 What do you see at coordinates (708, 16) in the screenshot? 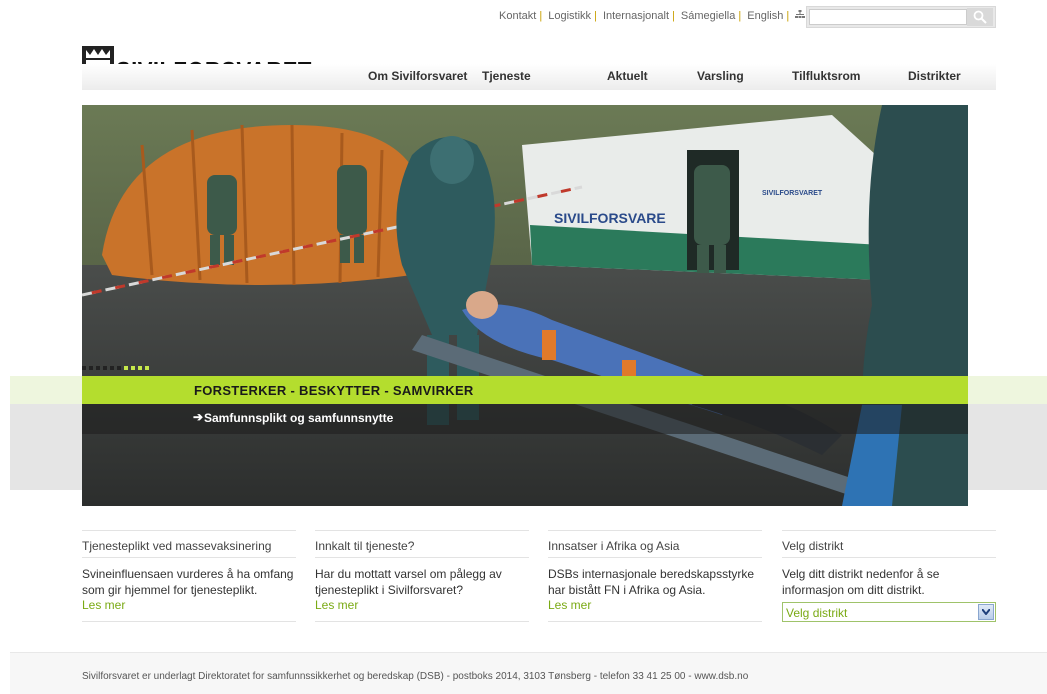
I see `link-samegiella: Sámegiella` at bounding box center [708, 16].